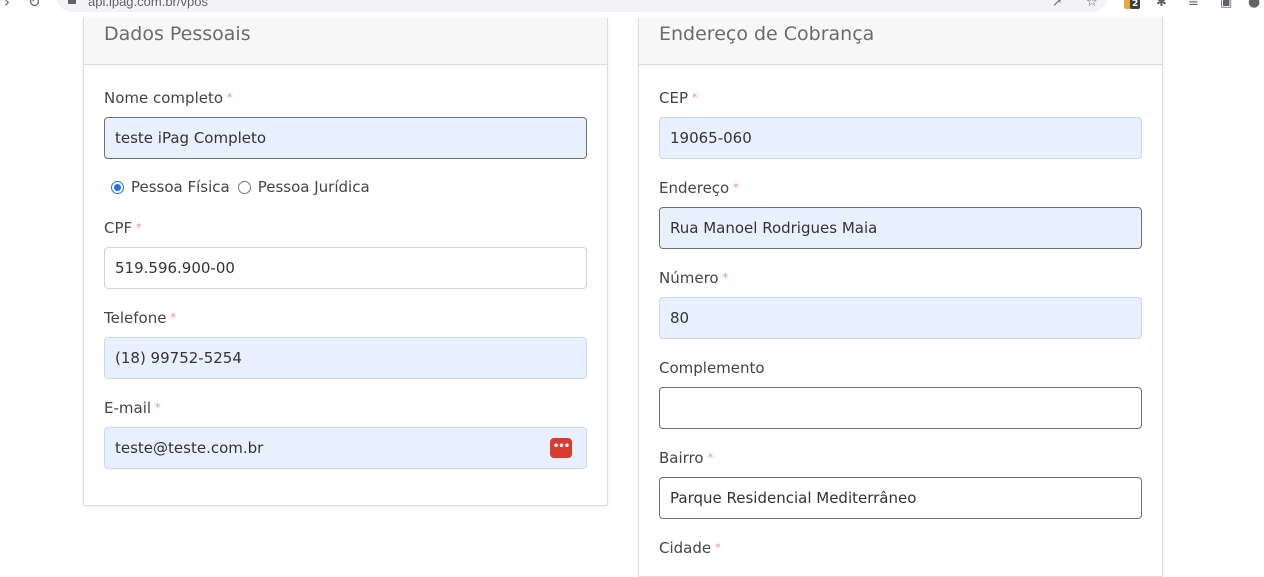  What do you see at coordinates (189, 448) in the screenshot?
I see `email-input-value: teste@teste.com.br` at bounding box center [189, 448].